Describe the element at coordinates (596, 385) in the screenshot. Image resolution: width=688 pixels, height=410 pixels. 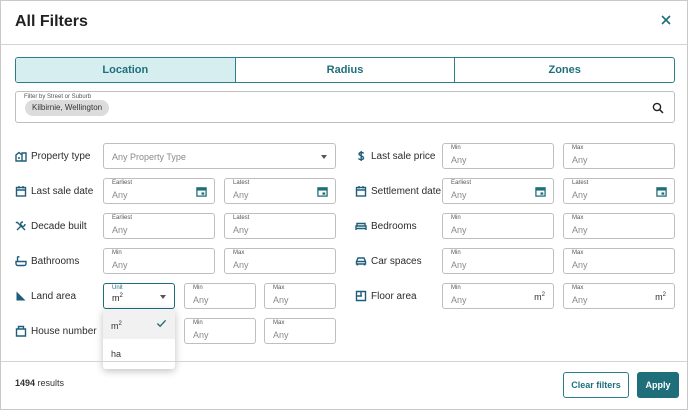
I see `clear-filters-button: Clear filters` at that location.